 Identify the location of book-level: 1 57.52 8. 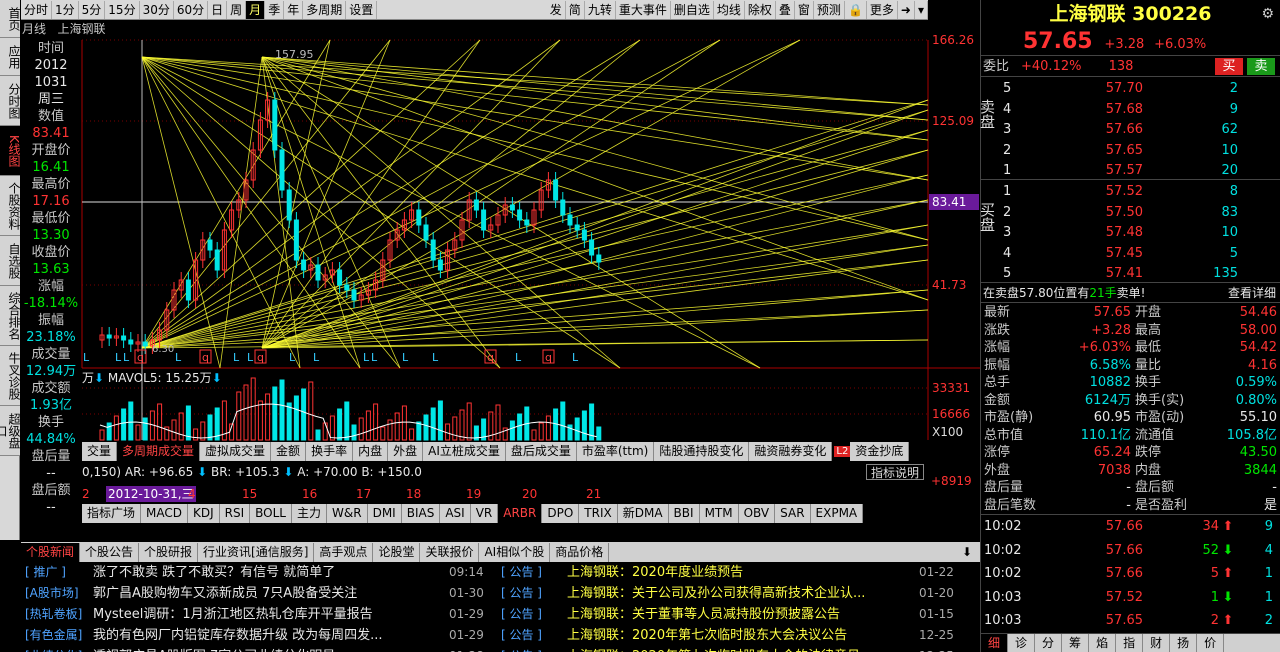
(1130, 191).